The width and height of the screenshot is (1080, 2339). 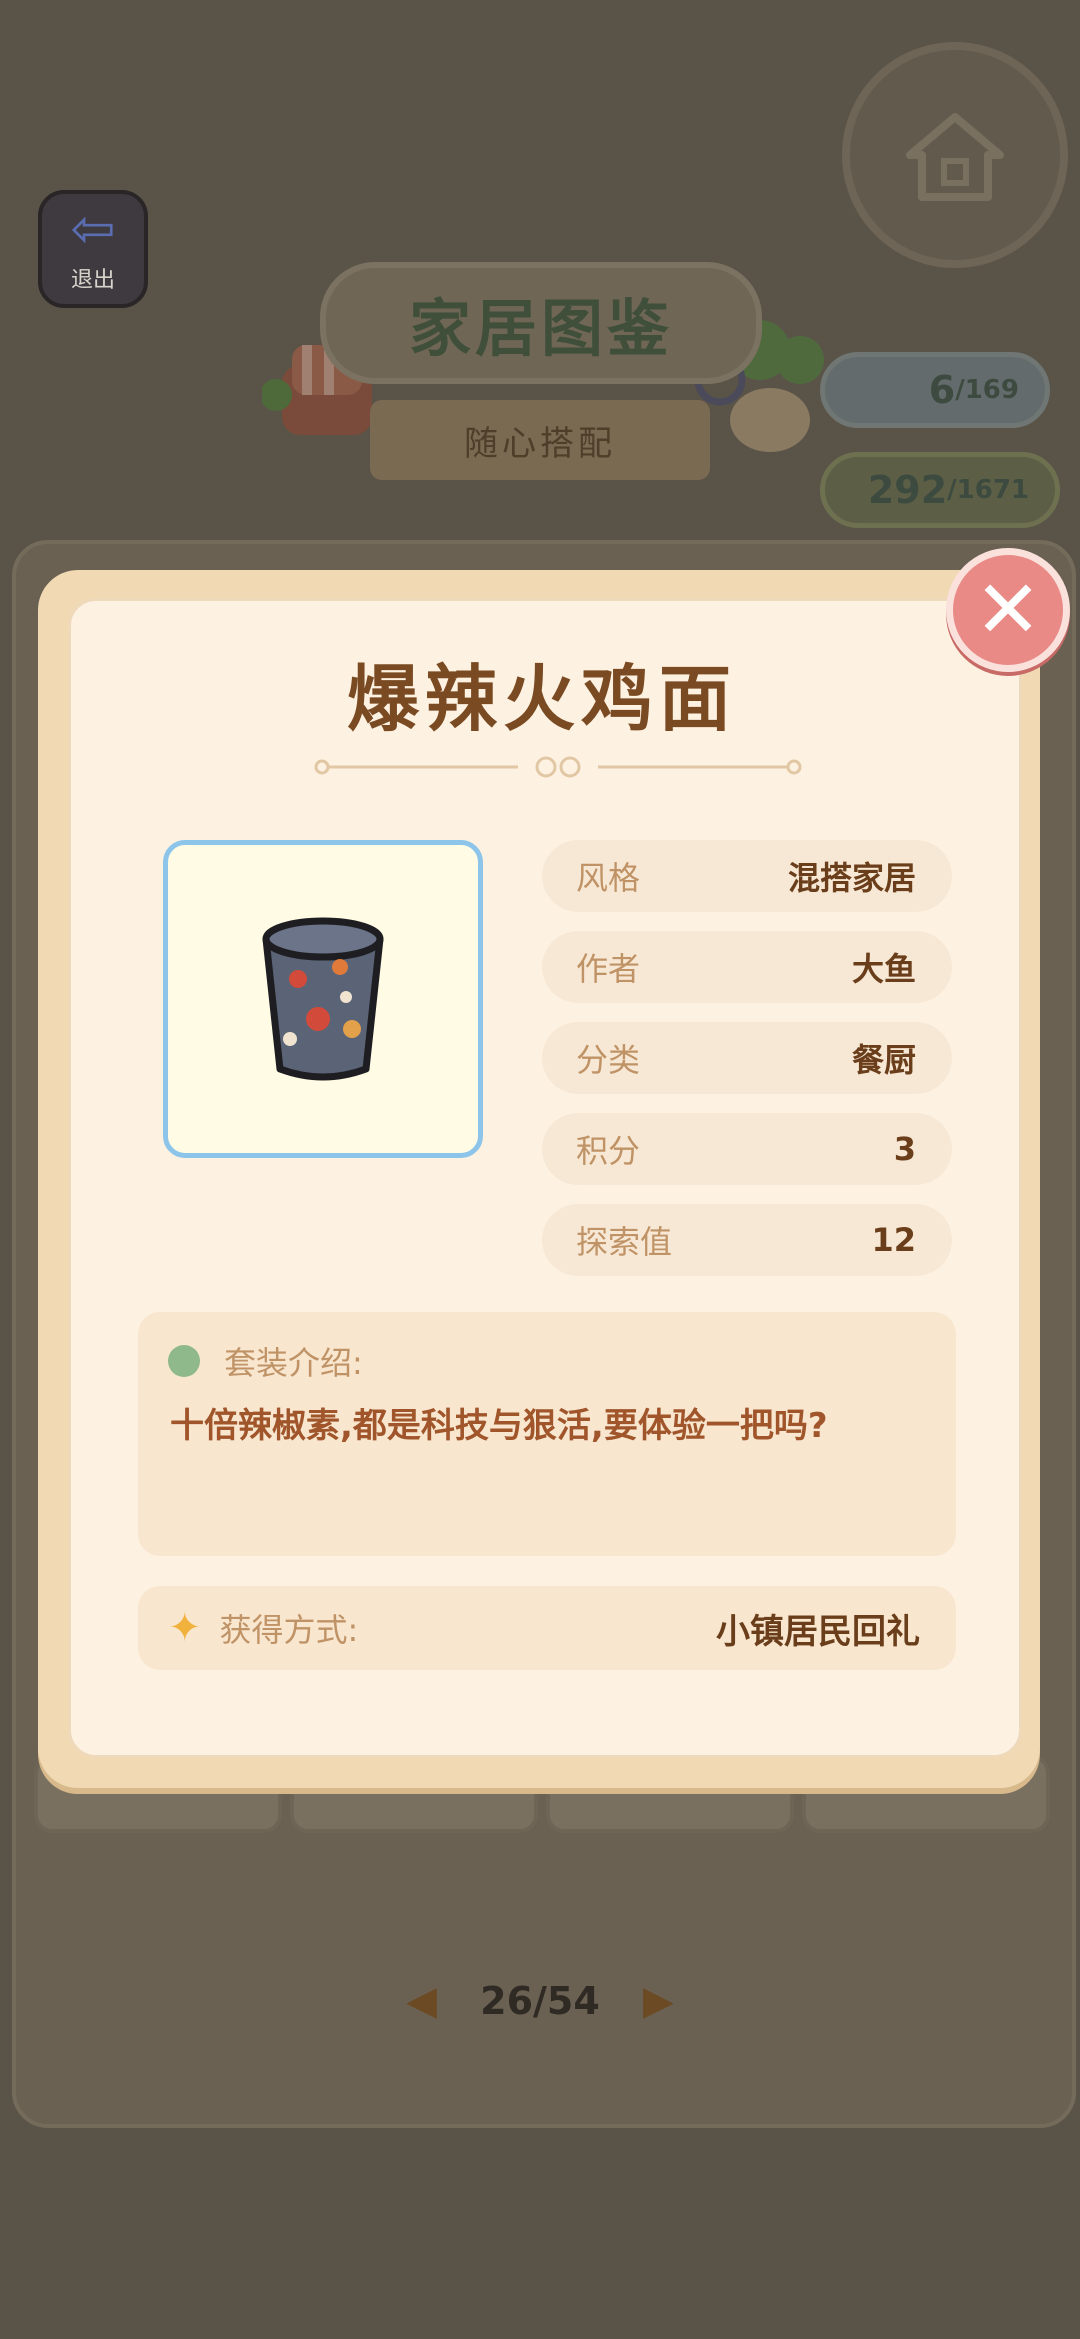 I want to click on ornament-divider, so click(x=558, y=767).